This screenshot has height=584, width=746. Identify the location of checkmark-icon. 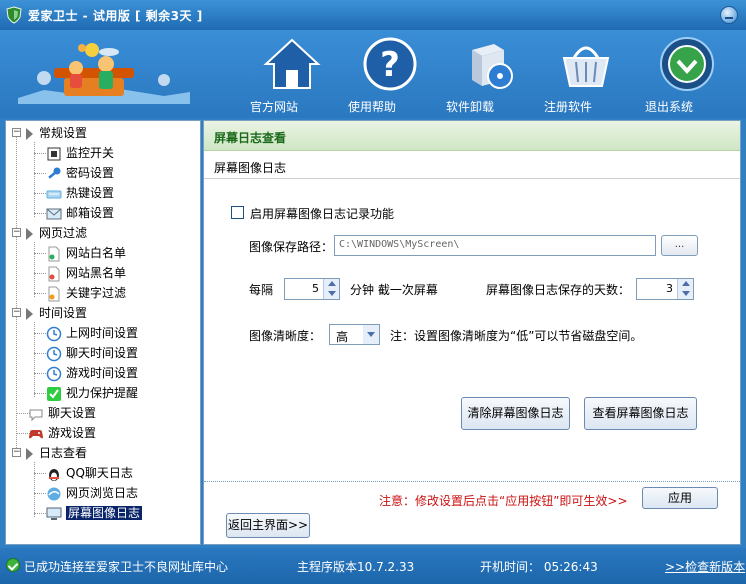
(54, 393).